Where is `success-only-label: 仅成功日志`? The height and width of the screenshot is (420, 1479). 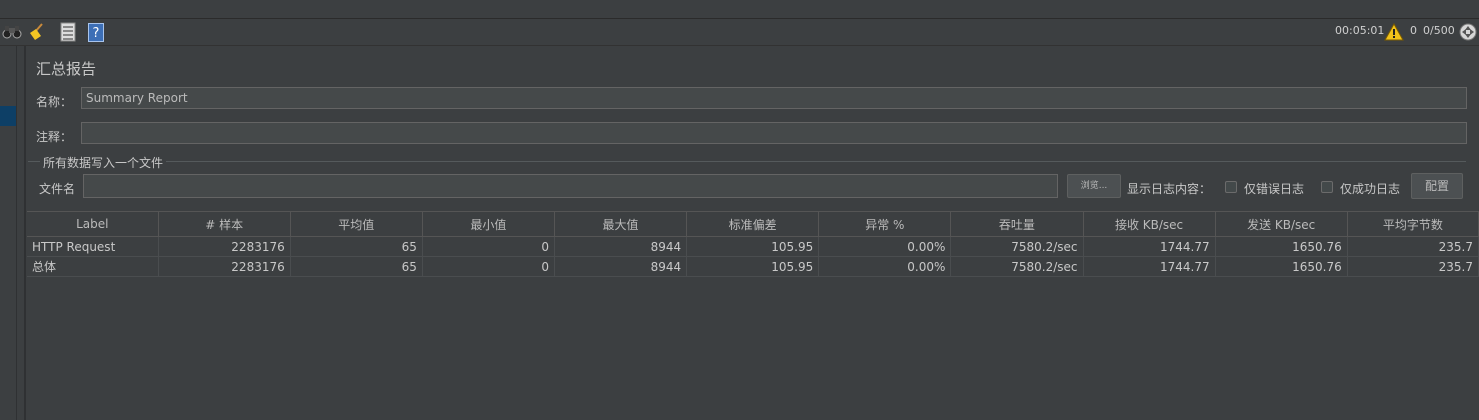
success-only-label: 仅成功日志 is located at coordinates (1370, 189).